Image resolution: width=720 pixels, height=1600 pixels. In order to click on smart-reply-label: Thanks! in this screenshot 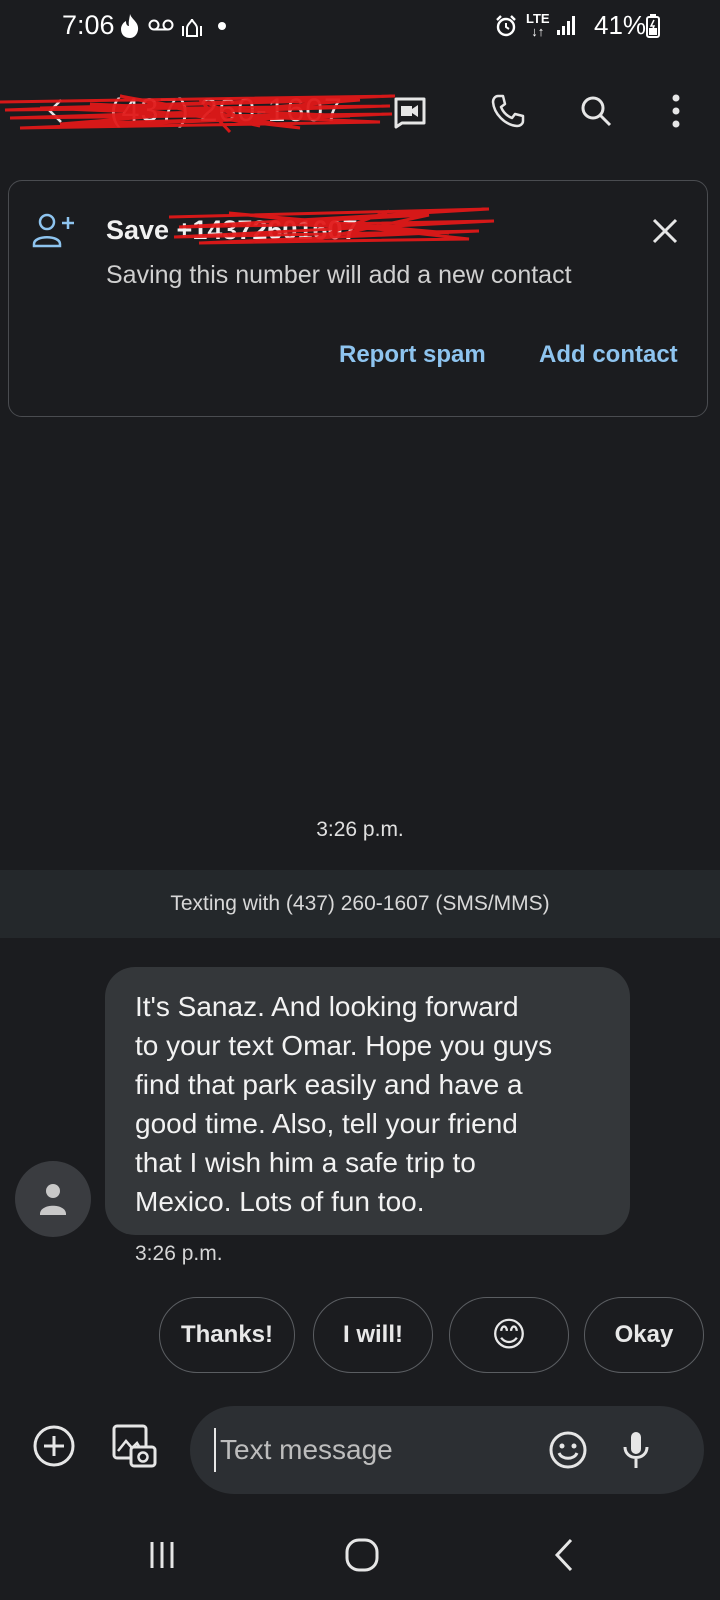, I will do `click(226, 1334)`.